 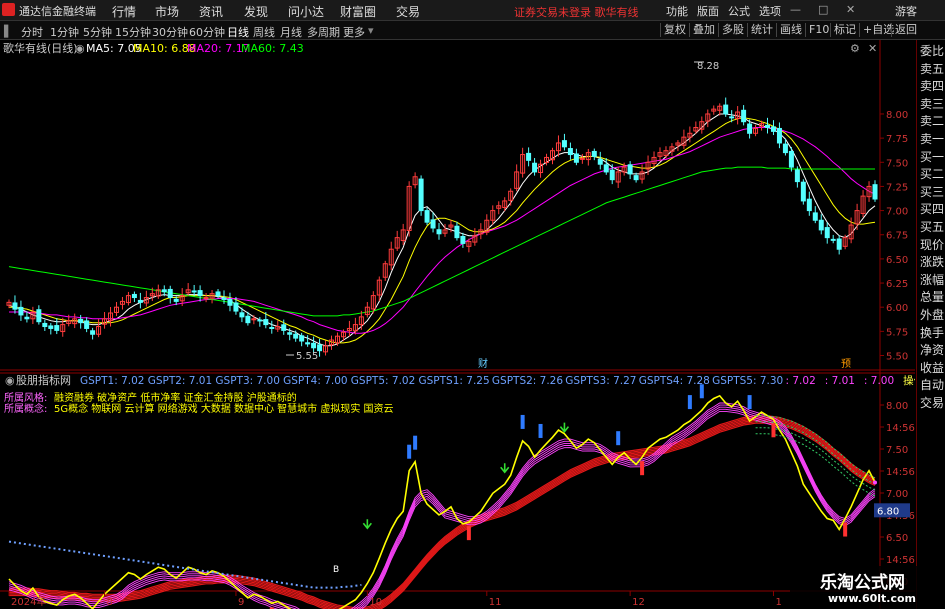 What do you see at coordinates (371, 30) in the screenshot?
I see `more-dropdown-icon: ▾` at bounding box center [371, 30].